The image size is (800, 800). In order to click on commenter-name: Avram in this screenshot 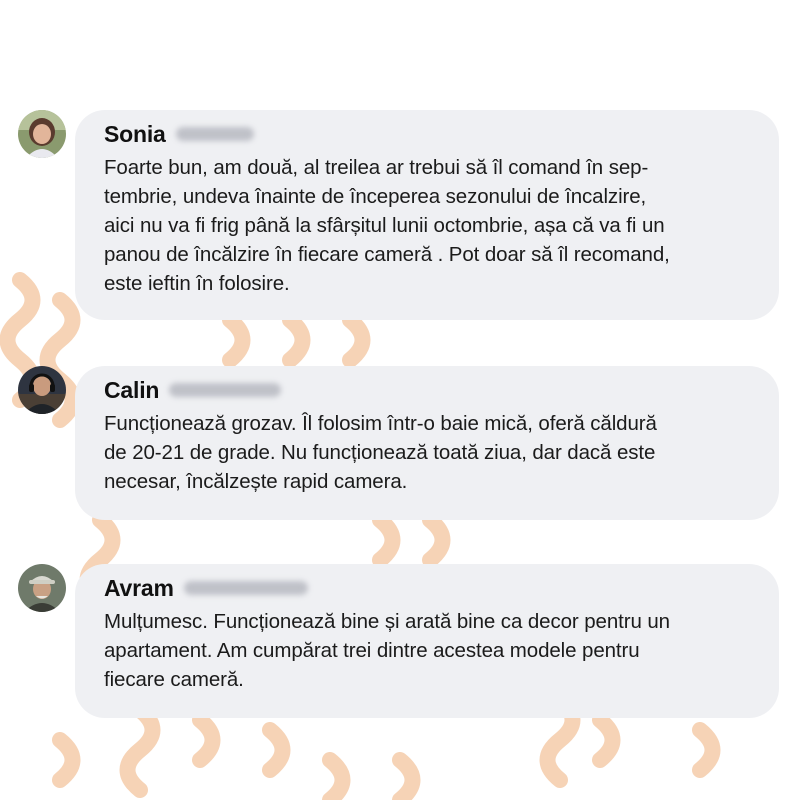, I will do `click(139, 588)`.